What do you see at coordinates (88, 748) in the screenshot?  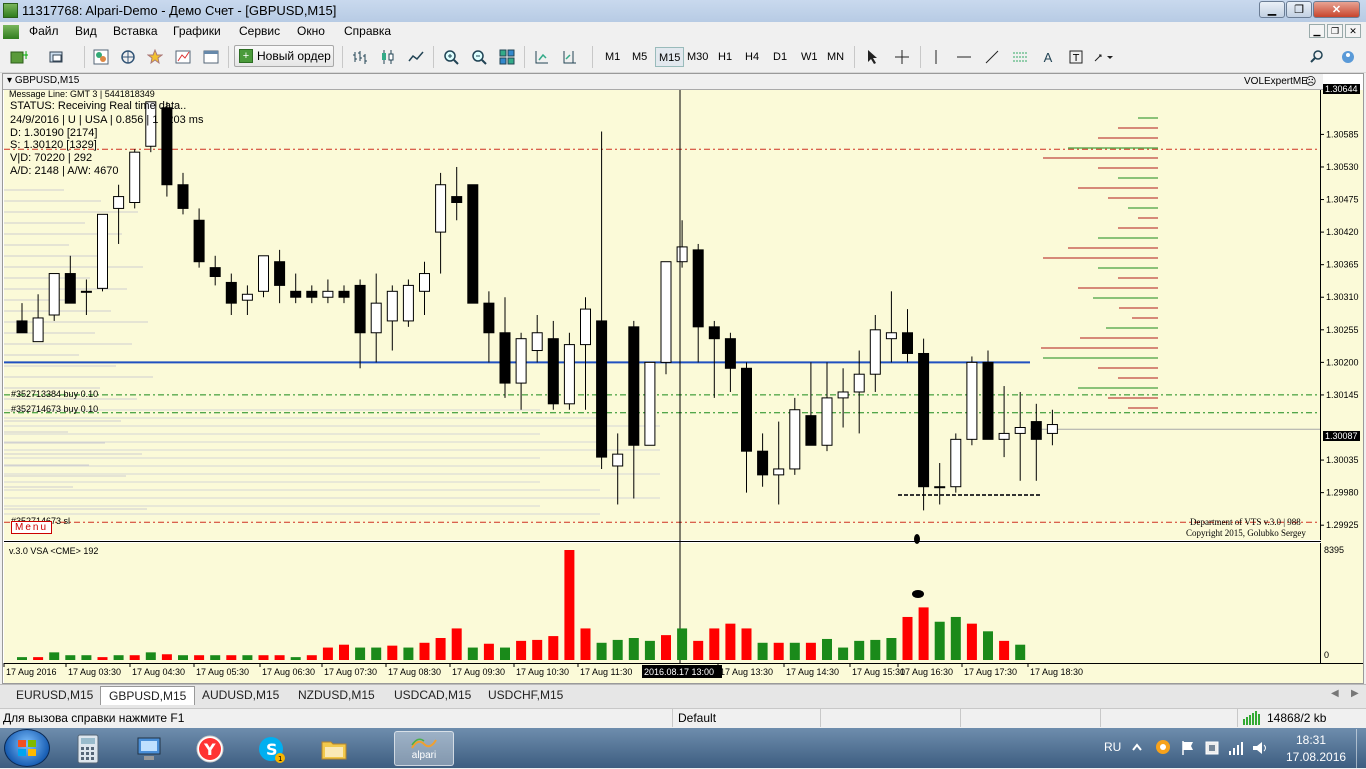 I see `taskbar-calculator` at bounding box center [88, 748].